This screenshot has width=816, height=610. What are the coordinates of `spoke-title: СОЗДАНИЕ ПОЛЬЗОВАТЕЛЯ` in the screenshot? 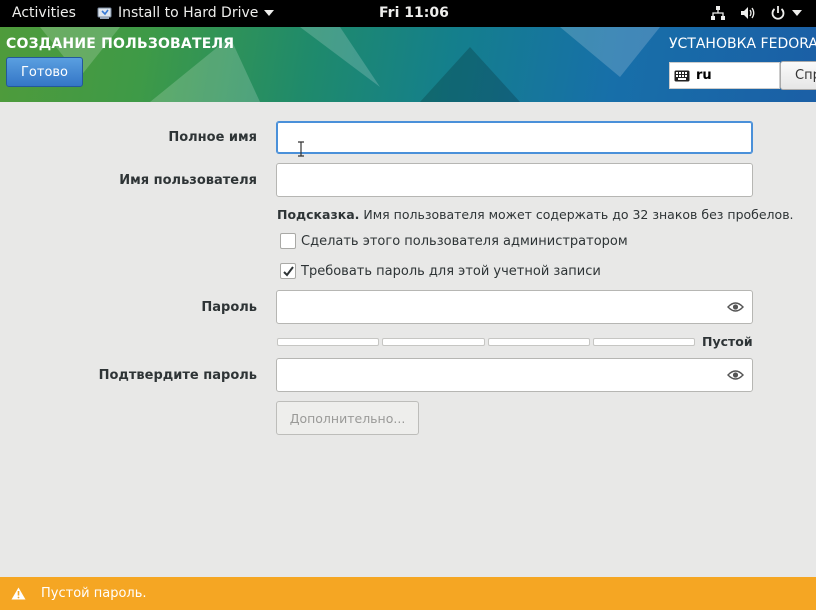 It's located at (120, 44).